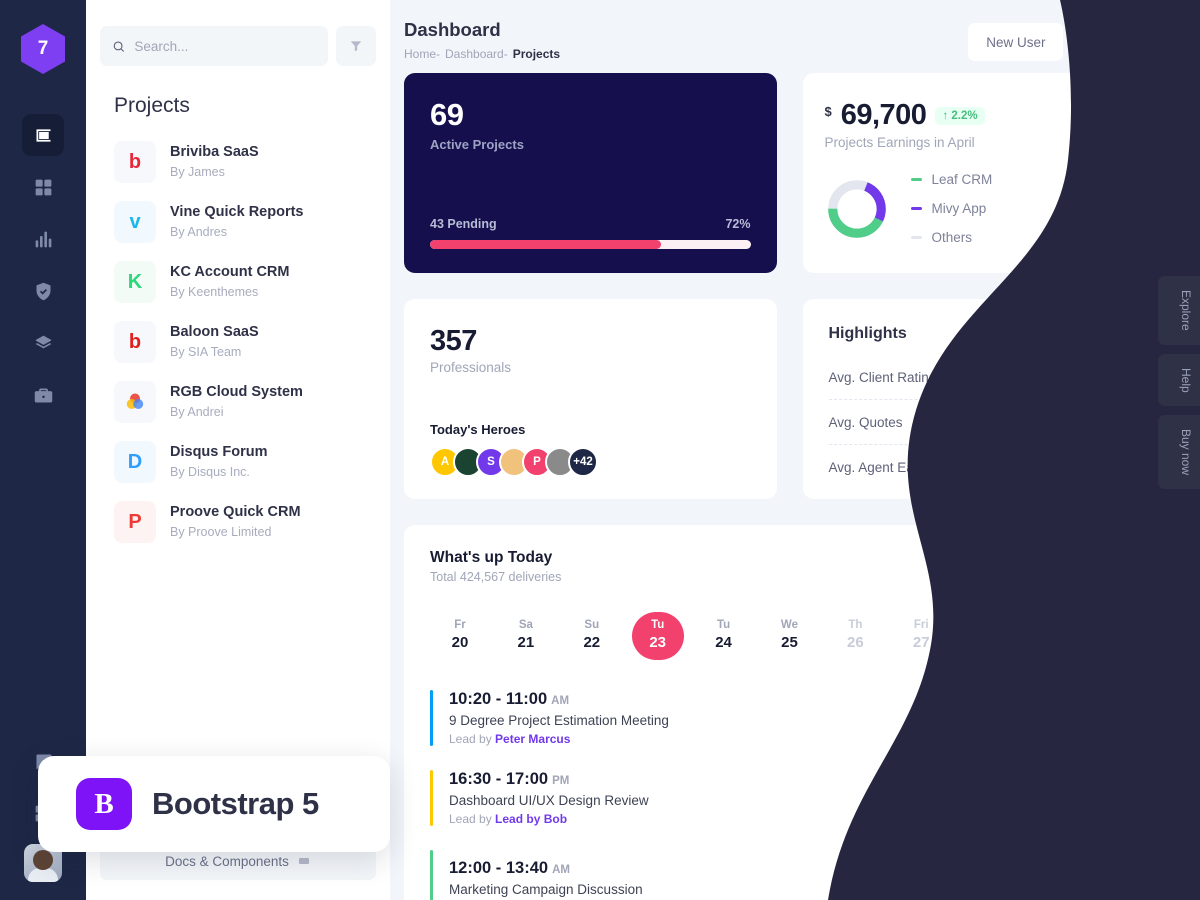  Describe the element at coordinates (43, 239) in the screenshot. I see `rail-item-analytics` at that location.